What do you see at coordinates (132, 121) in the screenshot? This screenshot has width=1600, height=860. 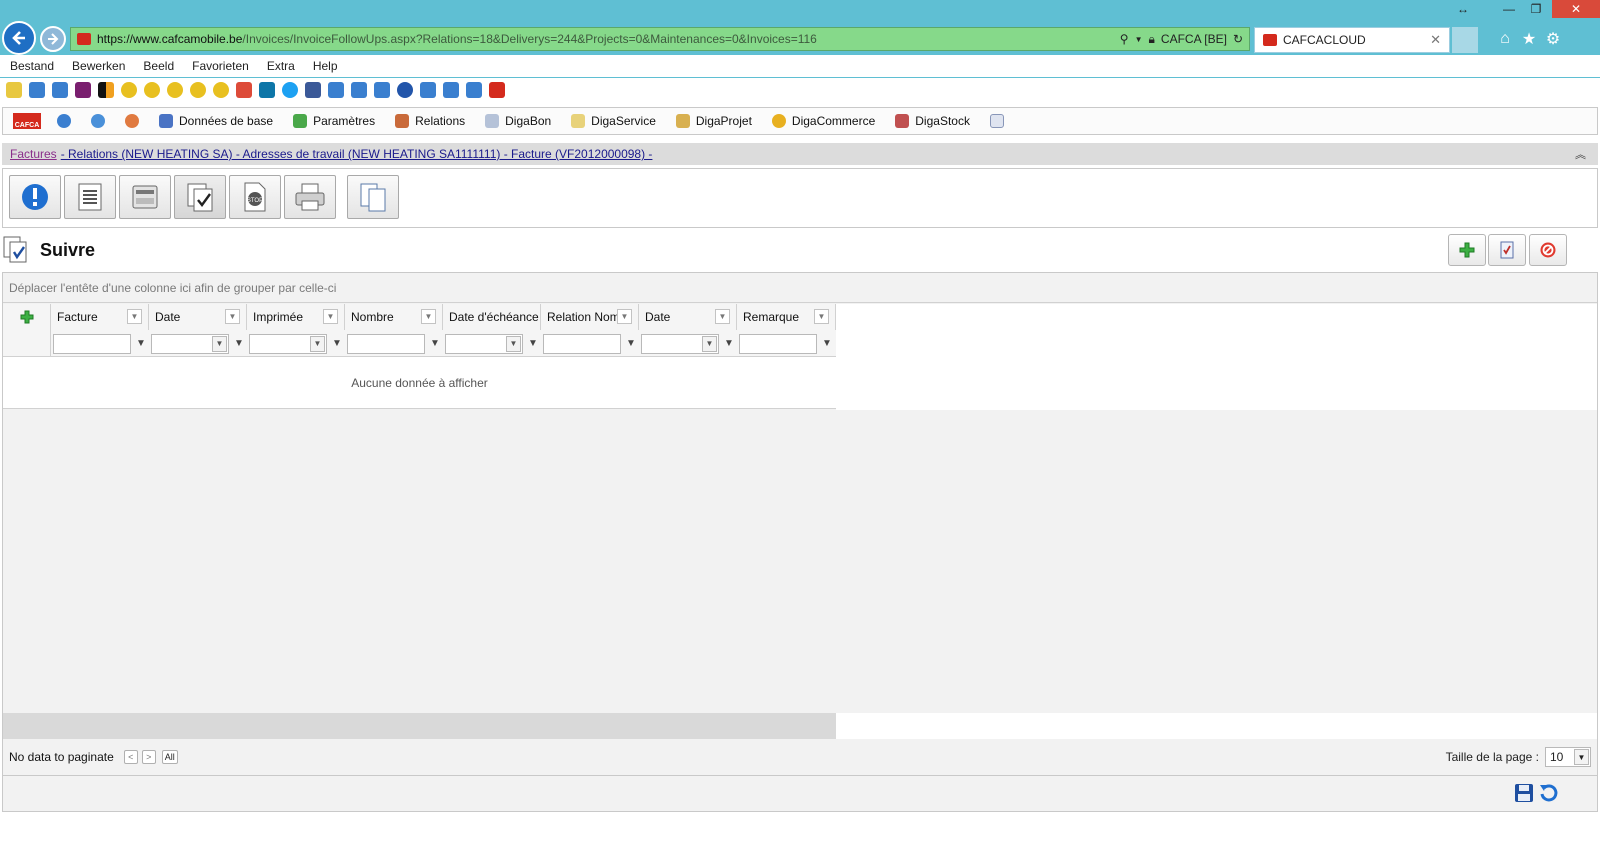 I see `user-nav-button` at bounding box center [132, 121].